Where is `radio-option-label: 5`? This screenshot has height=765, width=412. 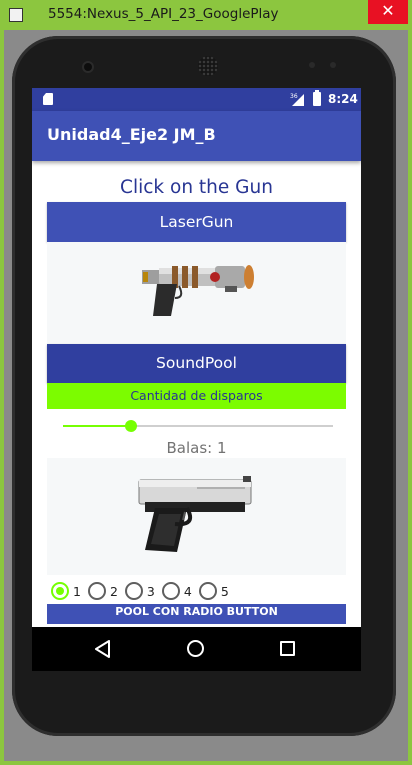
radio-option-label: 5 is located at coordinates (224, 591).